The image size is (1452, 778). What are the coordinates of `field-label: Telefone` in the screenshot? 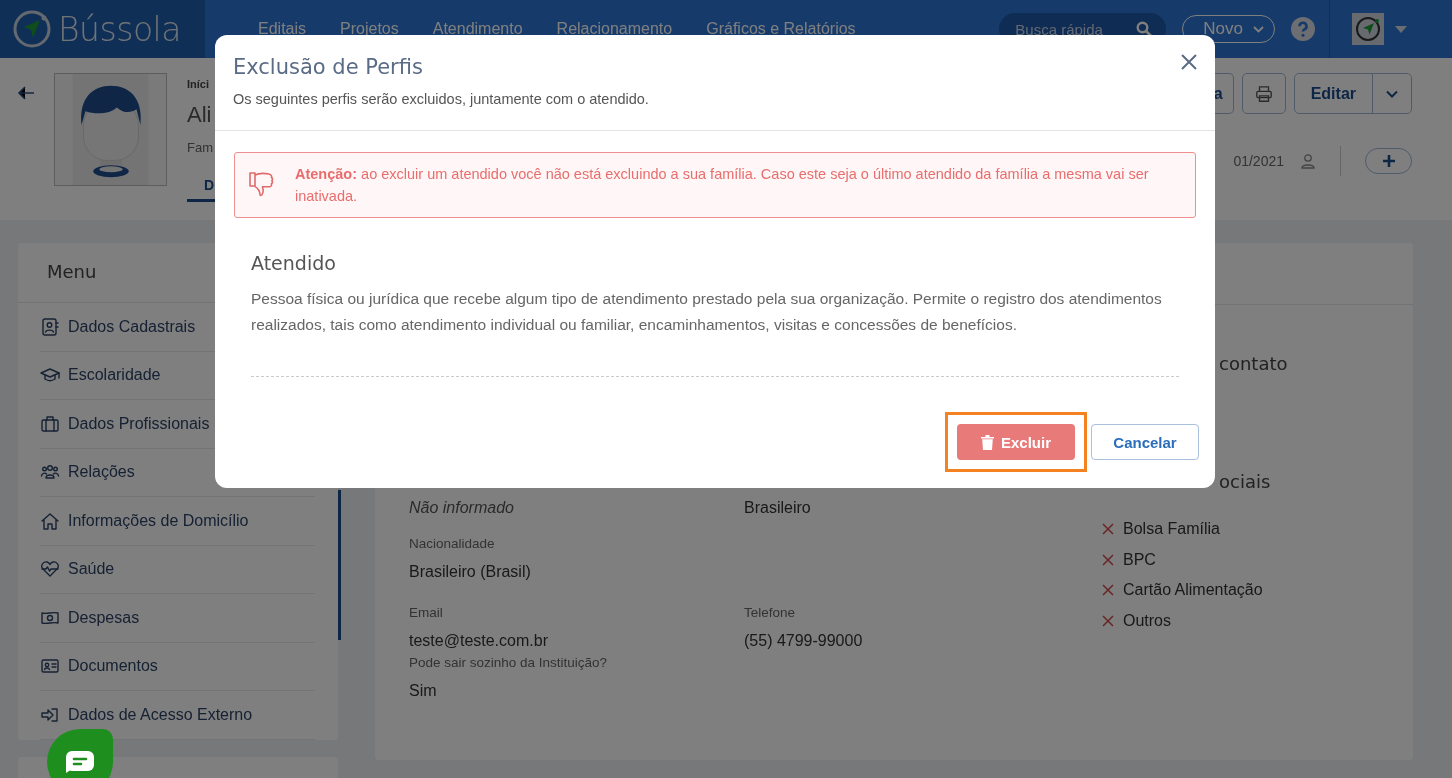 It's located at (770, 613).